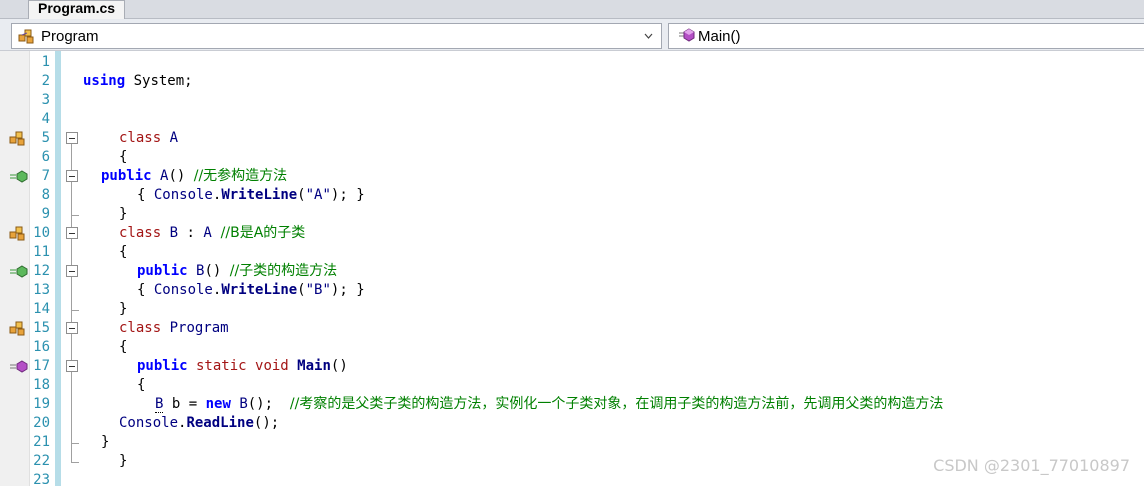  What do you see at coordinates (572, 366) in the screenshot?
I see `code-line: 17 public static void Main()` at bounding box center [572, 366].